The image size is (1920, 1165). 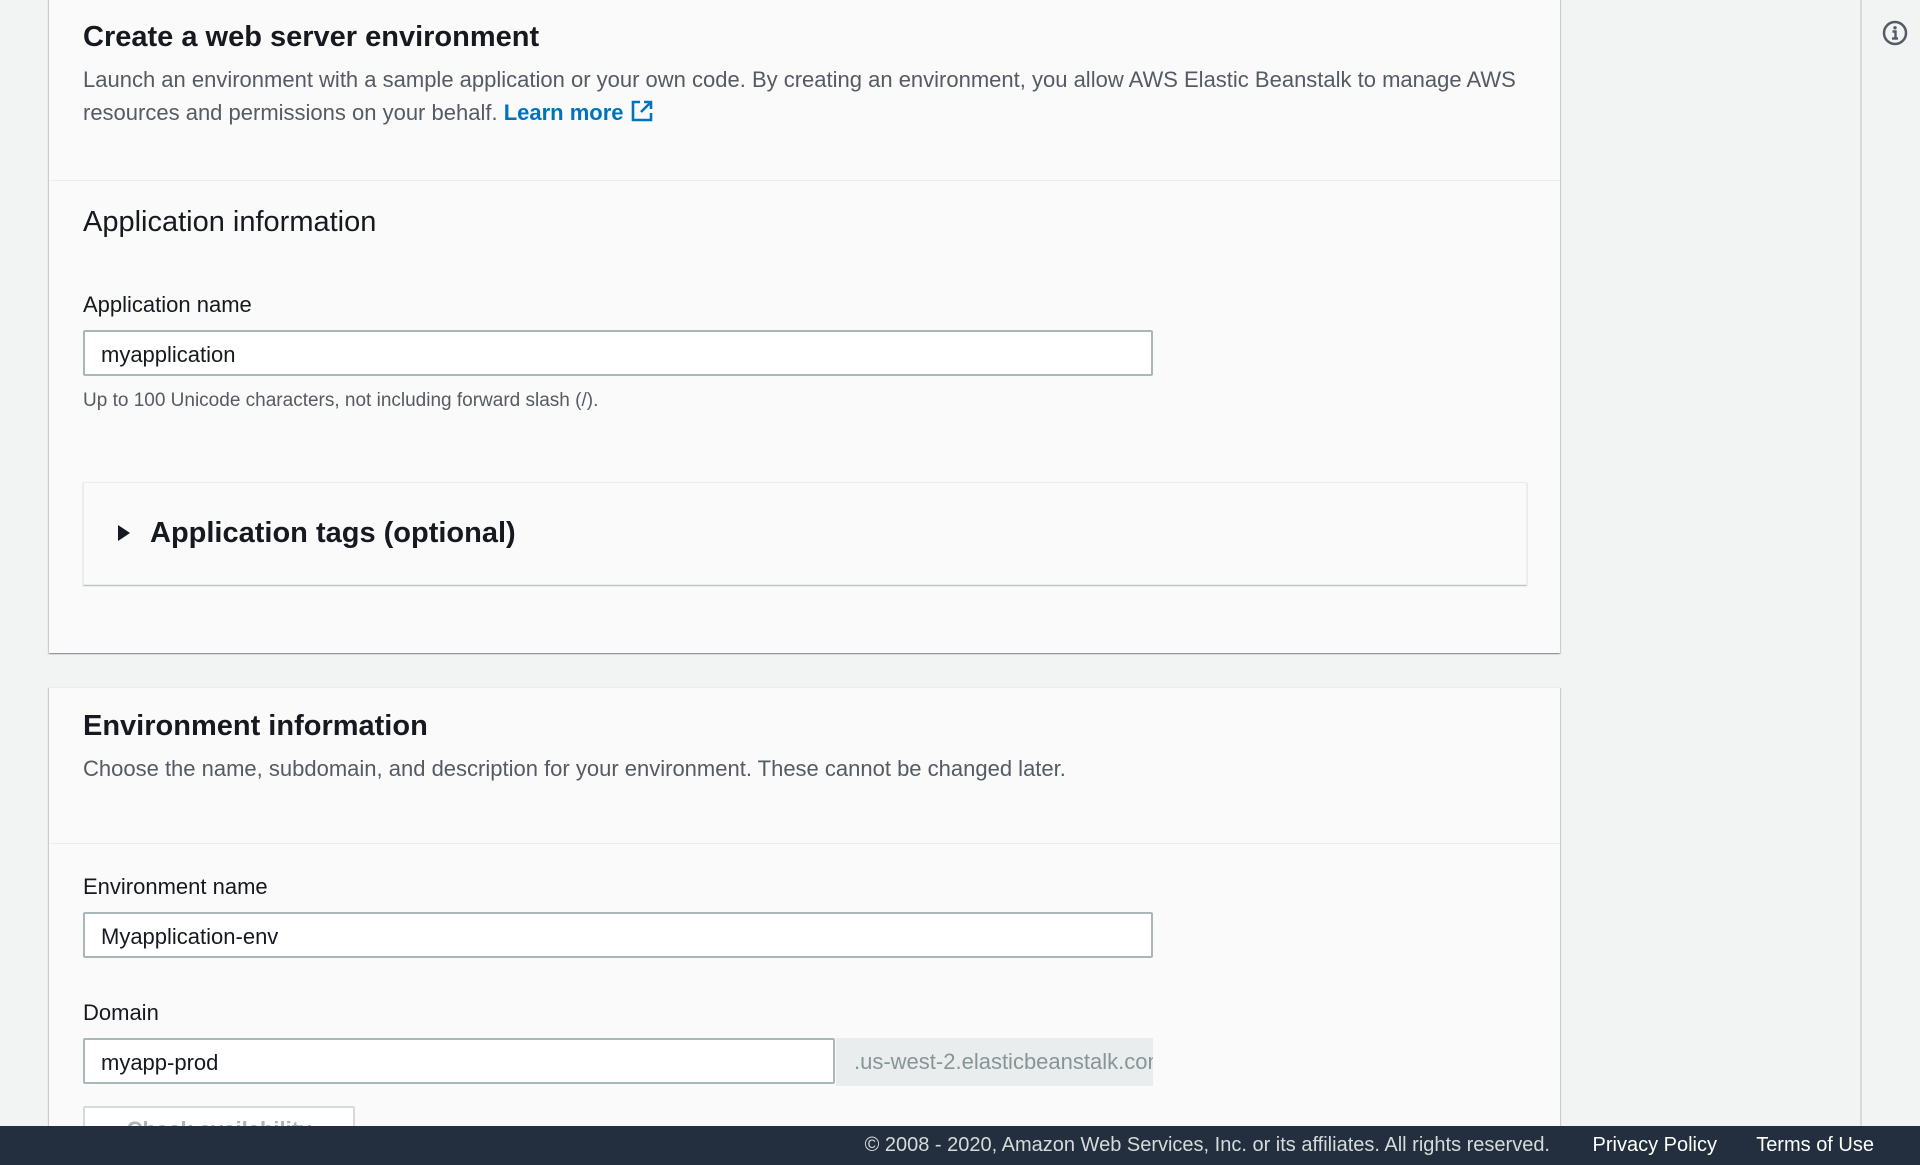 I want to click on application-name-label: Application name, so click(x=167, y=304).